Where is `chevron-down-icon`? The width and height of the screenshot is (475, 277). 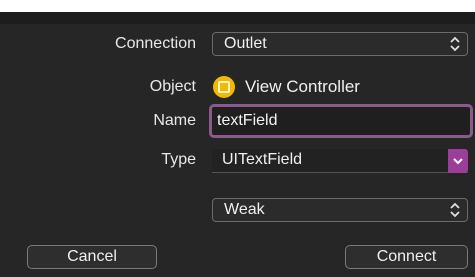 chevron-down-icon is located at coordinates (458, 161).